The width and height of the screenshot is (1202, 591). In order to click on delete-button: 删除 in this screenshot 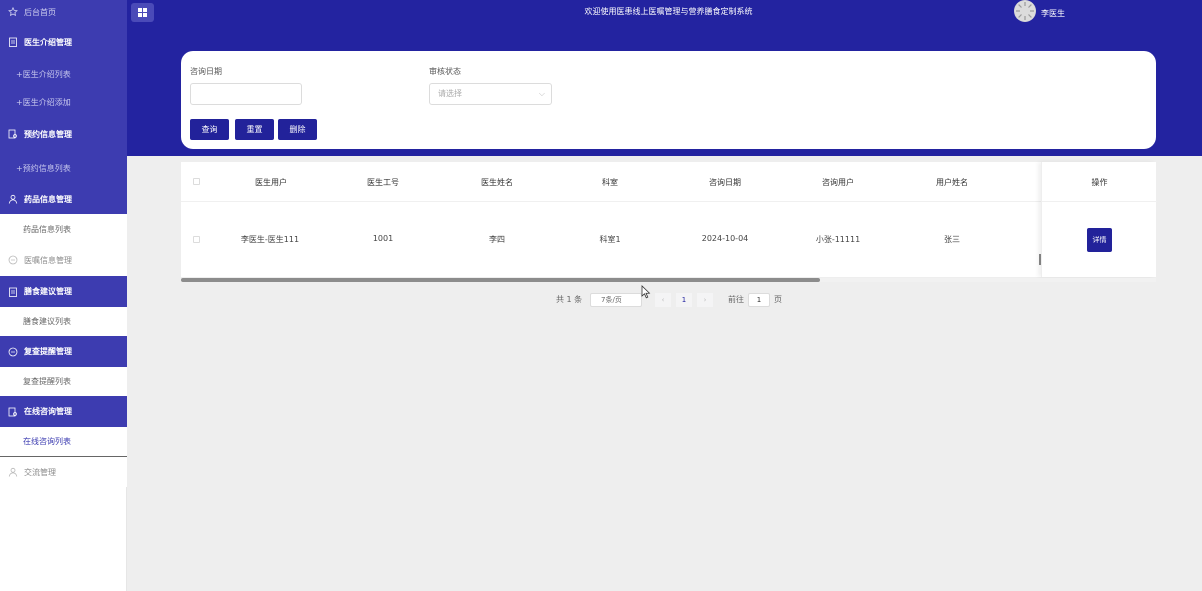, I will do `click(297, 129)`.